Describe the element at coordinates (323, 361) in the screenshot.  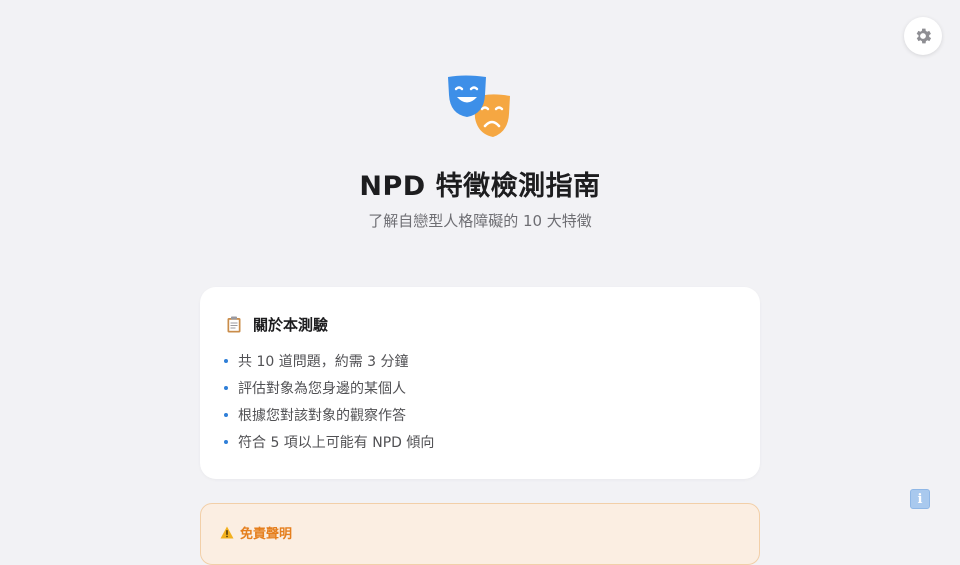
I see `list-item-text: 共 10 道問題，約需 3 分鐘` at that location.